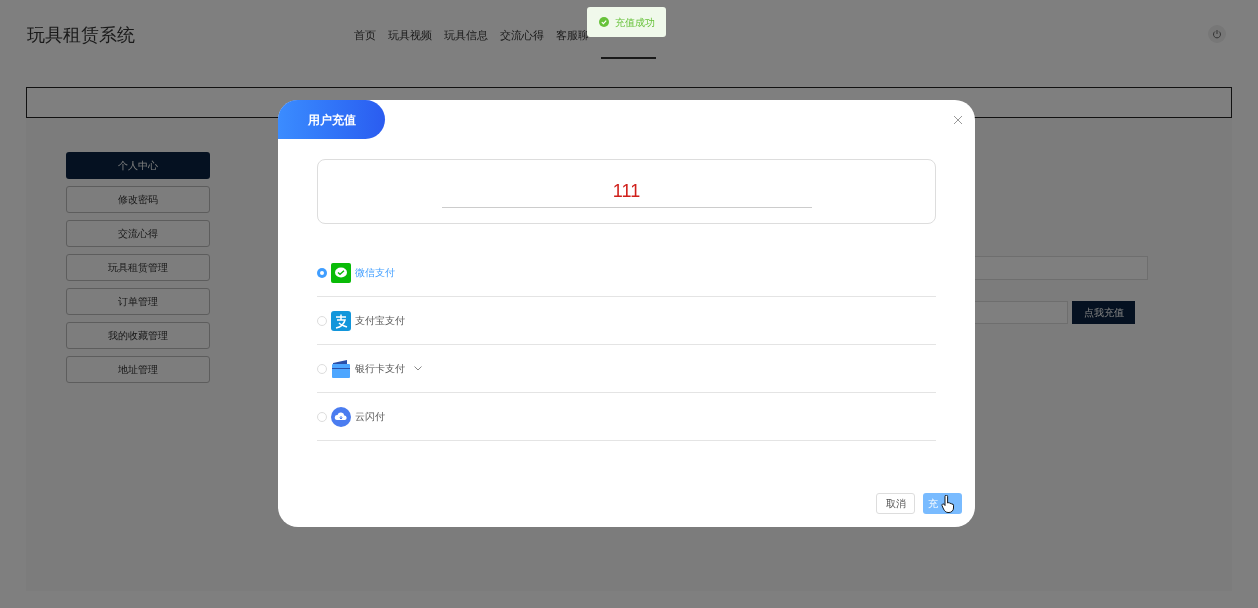 This screenshot has width=1258, height=608. Describe the element at coordinates (380, 320) in the screenshot. I see `payment-method-label: 支付宝支付` at that location.